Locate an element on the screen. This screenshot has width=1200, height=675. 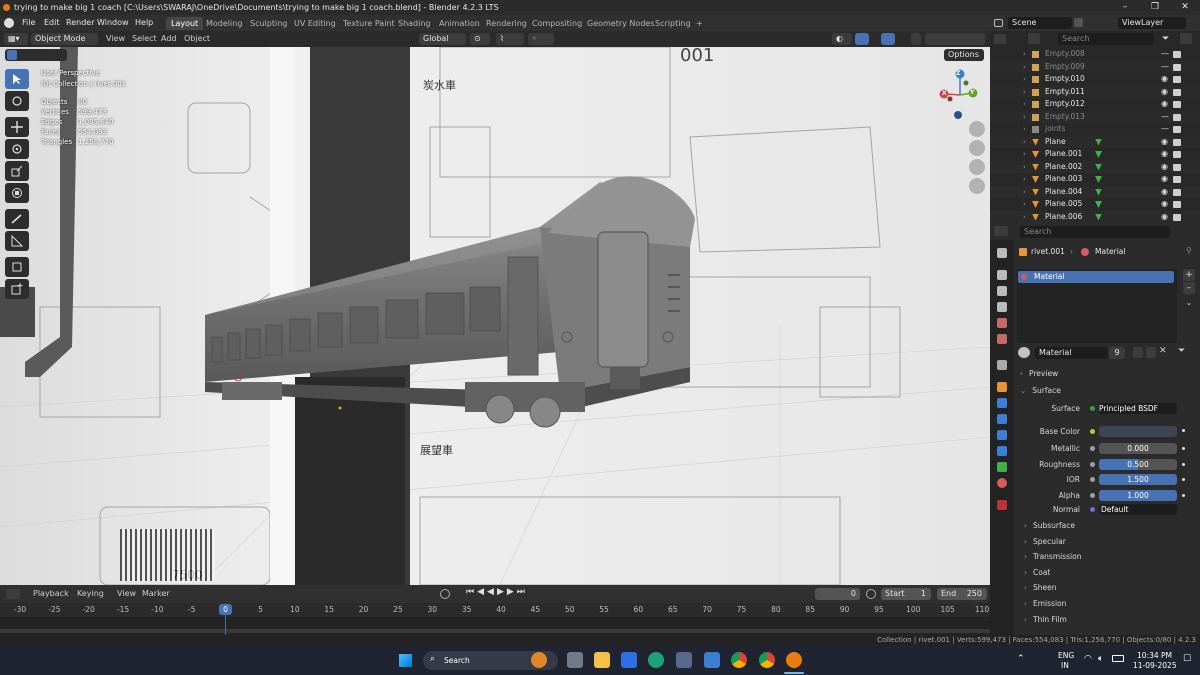
pivot-icon: ⊙ is located at coordinates (480, 39).